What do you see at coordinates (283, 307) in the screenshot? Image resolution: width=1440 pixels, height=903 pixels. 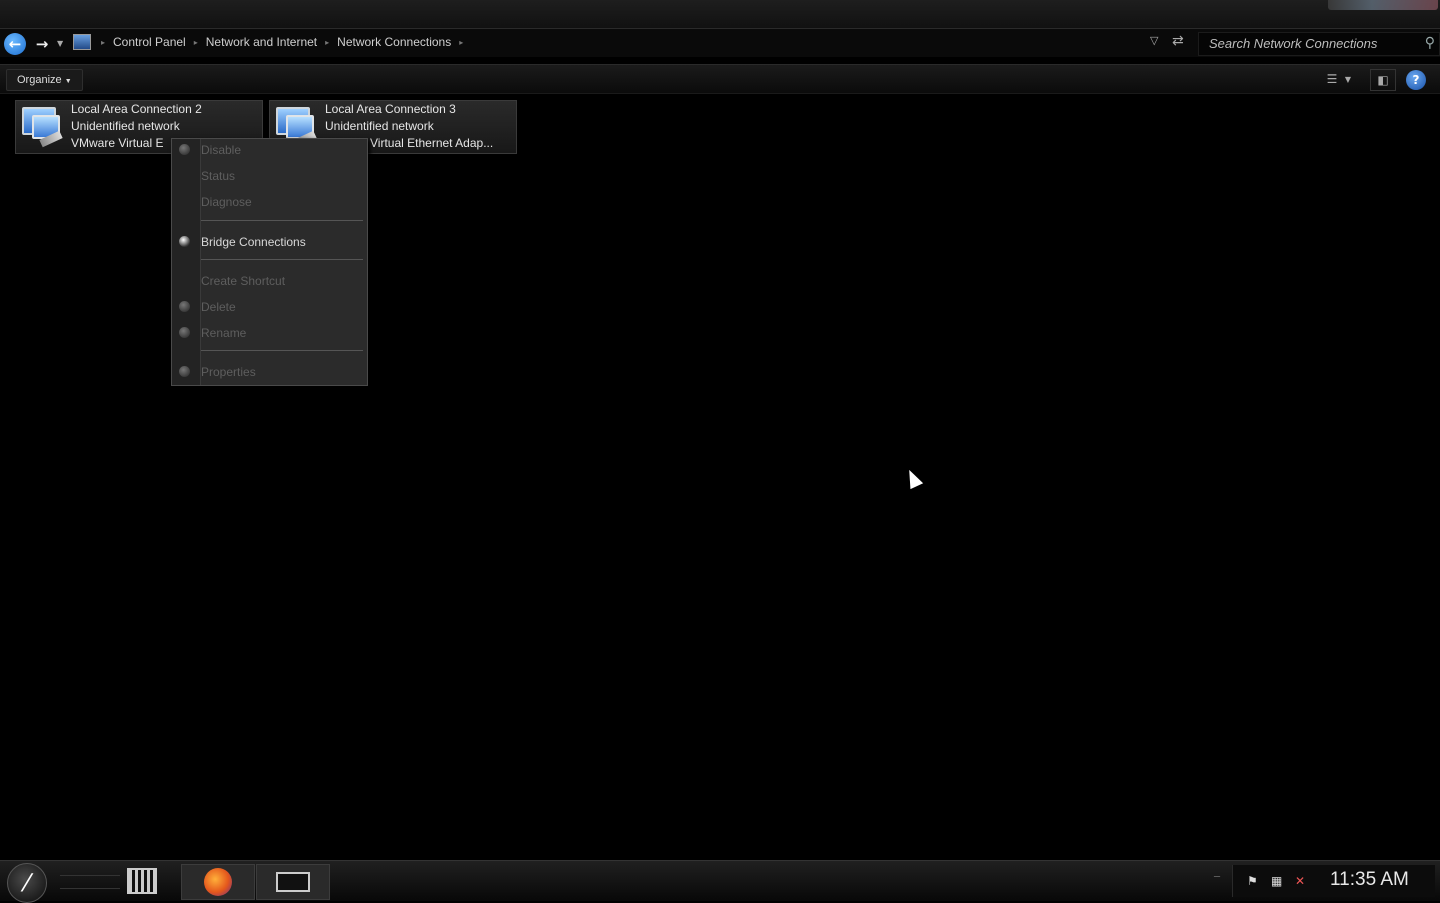 I see `menu-item-delete: Delete` at bounding box center [283, 307].